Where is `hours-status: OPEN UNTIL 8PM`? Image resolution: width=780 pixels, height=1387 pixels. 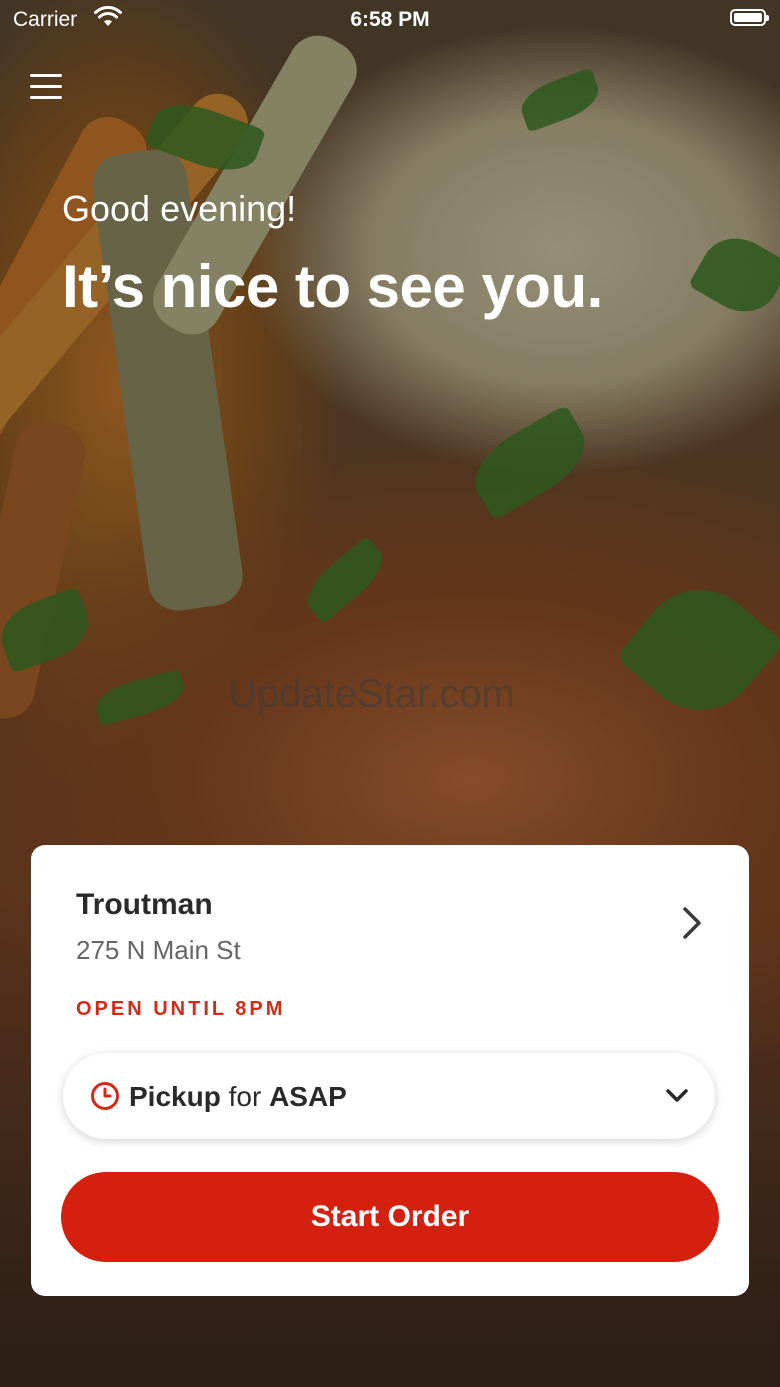 hours-status: OPEN UNTIL 8PM is located at coordinates (181, 1009).